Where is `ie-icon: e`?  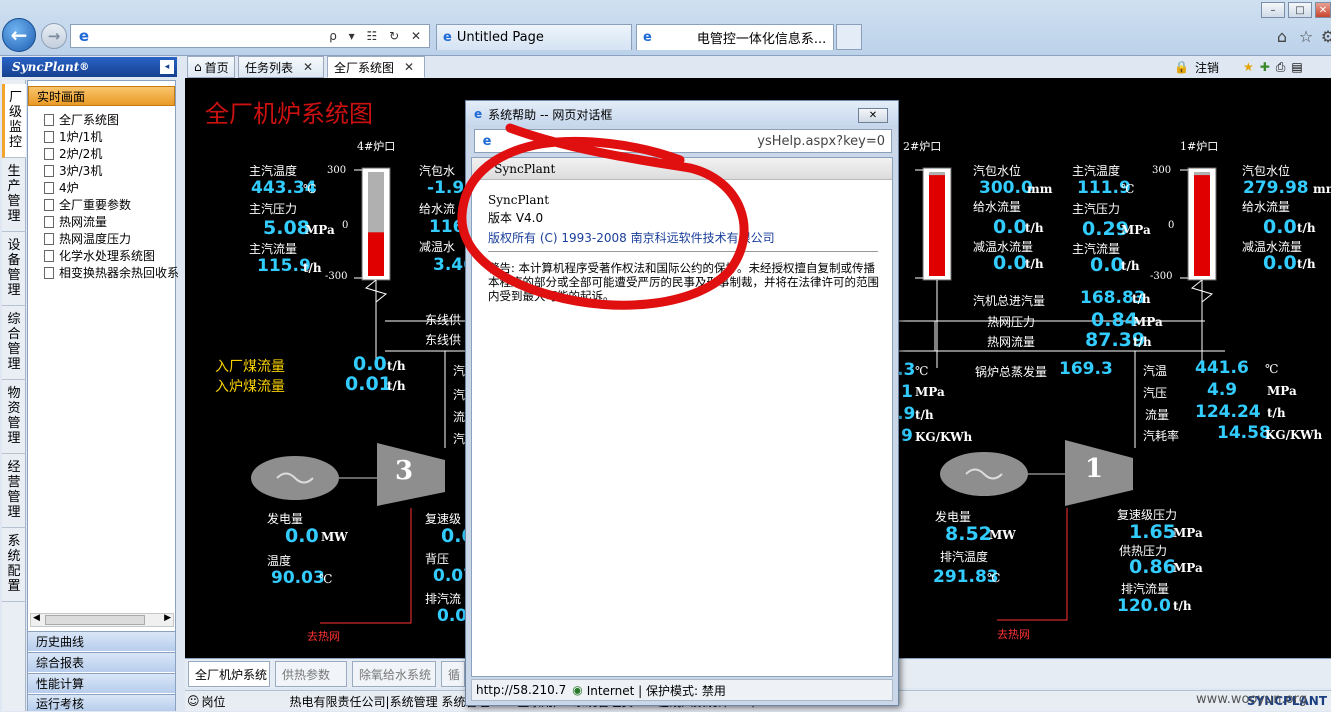 ie-icon: e is located at coordinates (447, 37).